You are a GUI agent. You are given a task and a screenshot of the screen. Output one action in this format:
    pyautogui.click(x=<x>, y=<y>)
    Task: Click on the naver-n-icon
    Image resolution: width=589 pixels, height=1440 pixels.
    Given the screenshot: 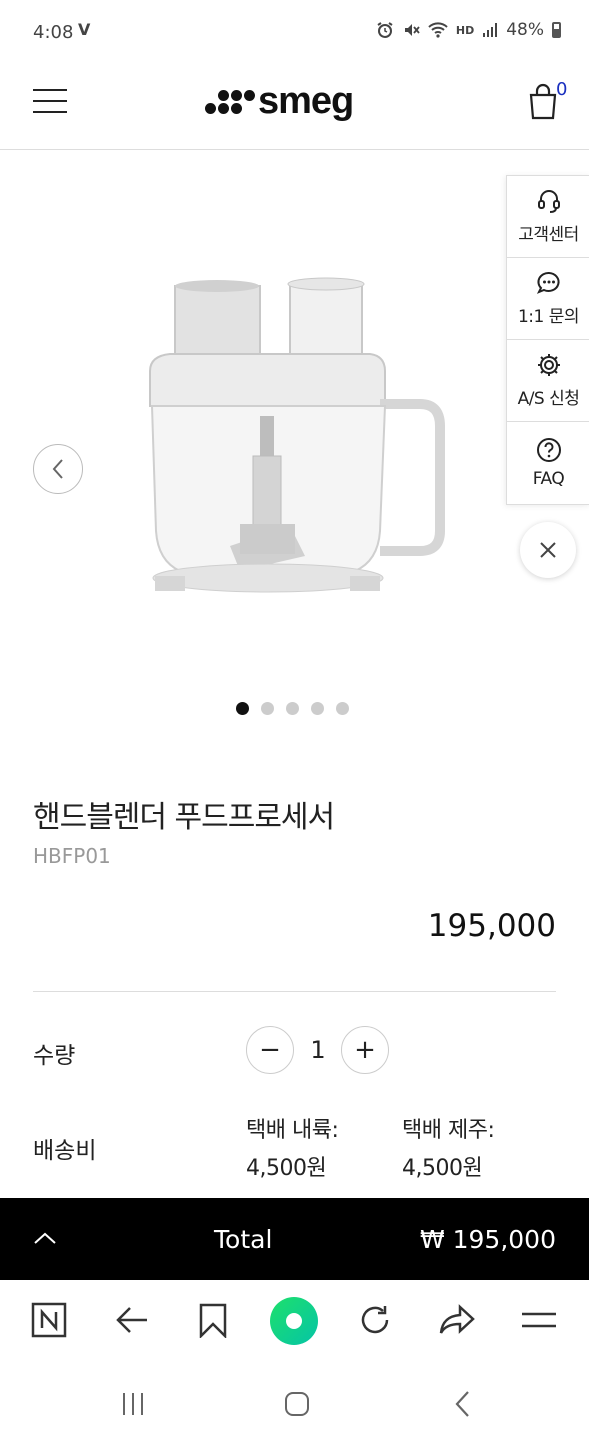 What is the action you would take?
    pyautogui.click(x=49, y=1320)
    